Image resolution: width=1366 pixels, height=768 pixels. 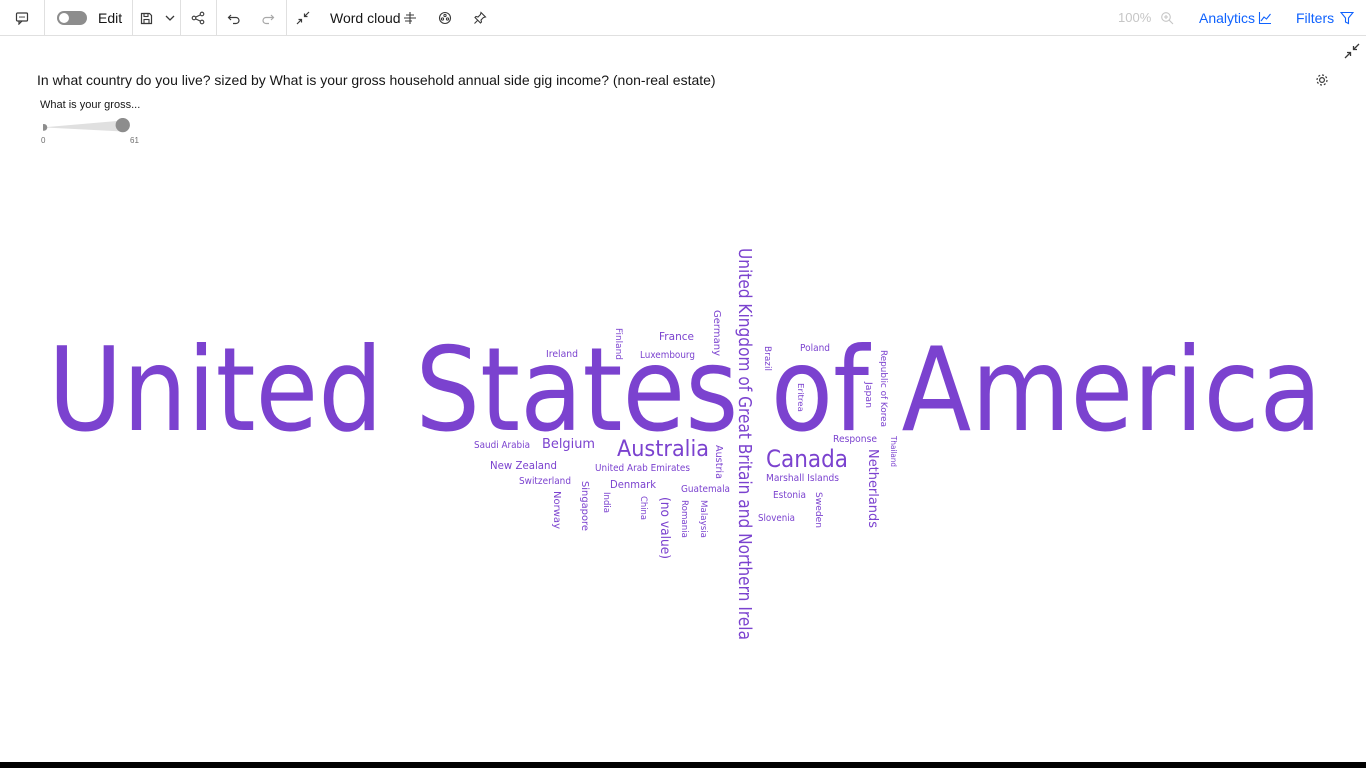 What do you see at coordinates (789, 495) in the screenshot?
I see `word-cloud-word: Estonia` at bounding box center [789, 495].